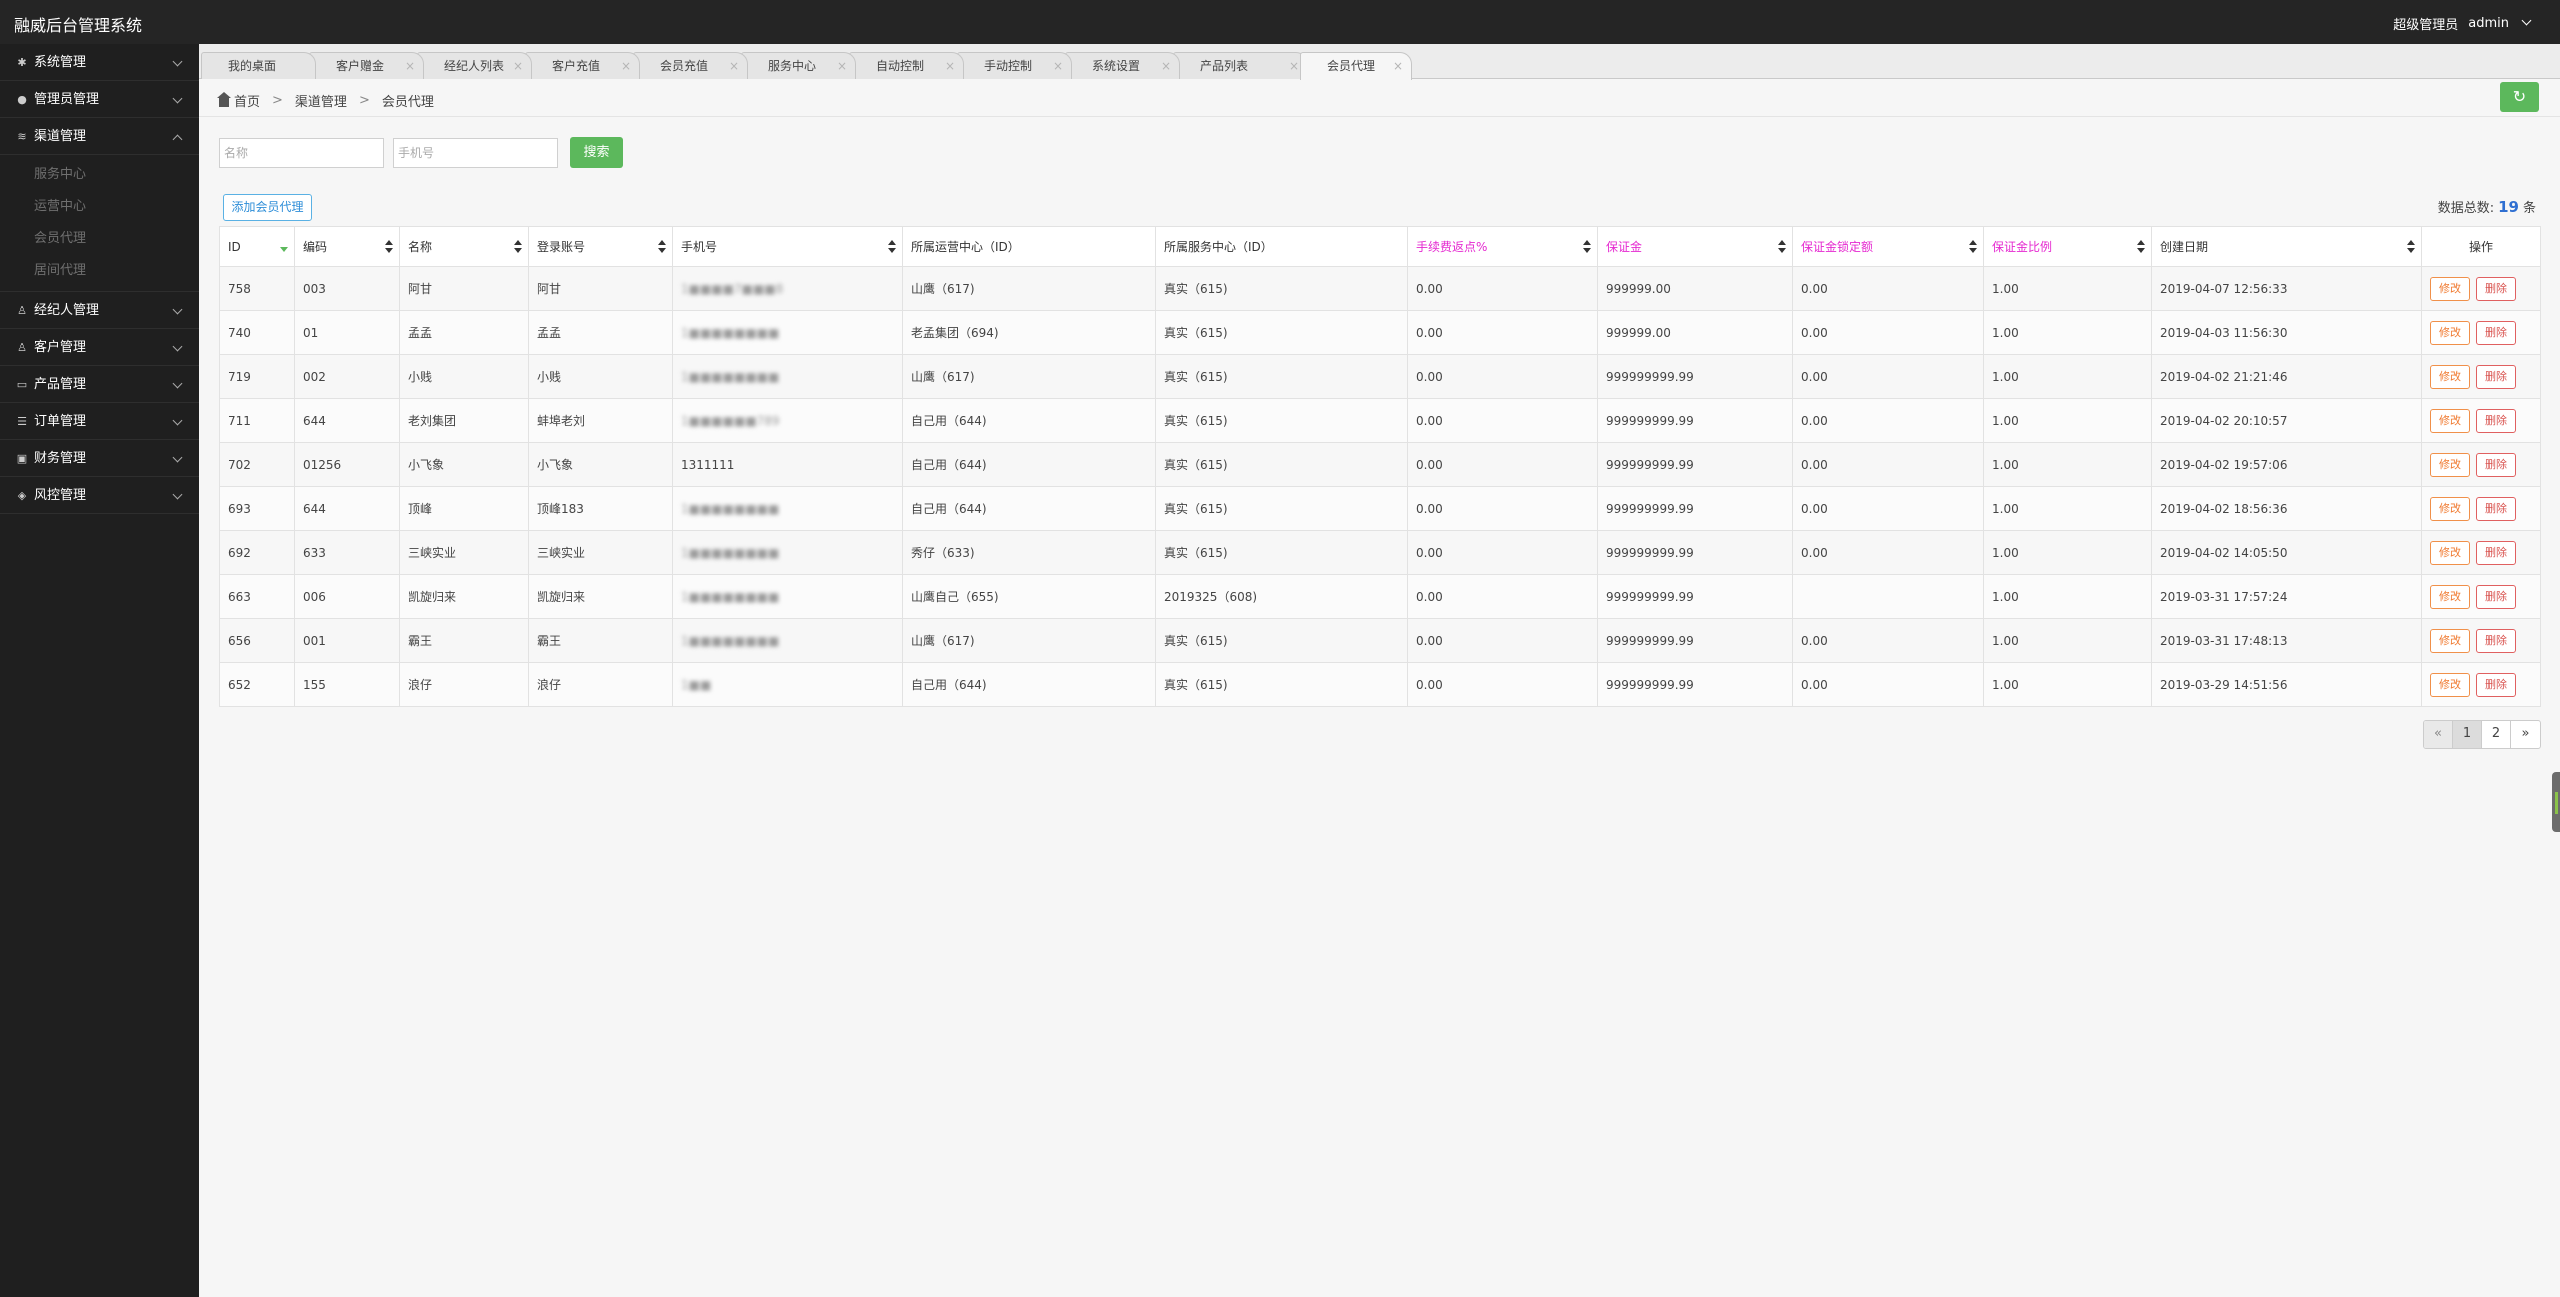 Image resolution: width=2560 pixels, height=1297 pixels. Describe the element at coordinates (99, 175) in the screenshot. I see `sidebar-subitem: 服务中心` at that location.